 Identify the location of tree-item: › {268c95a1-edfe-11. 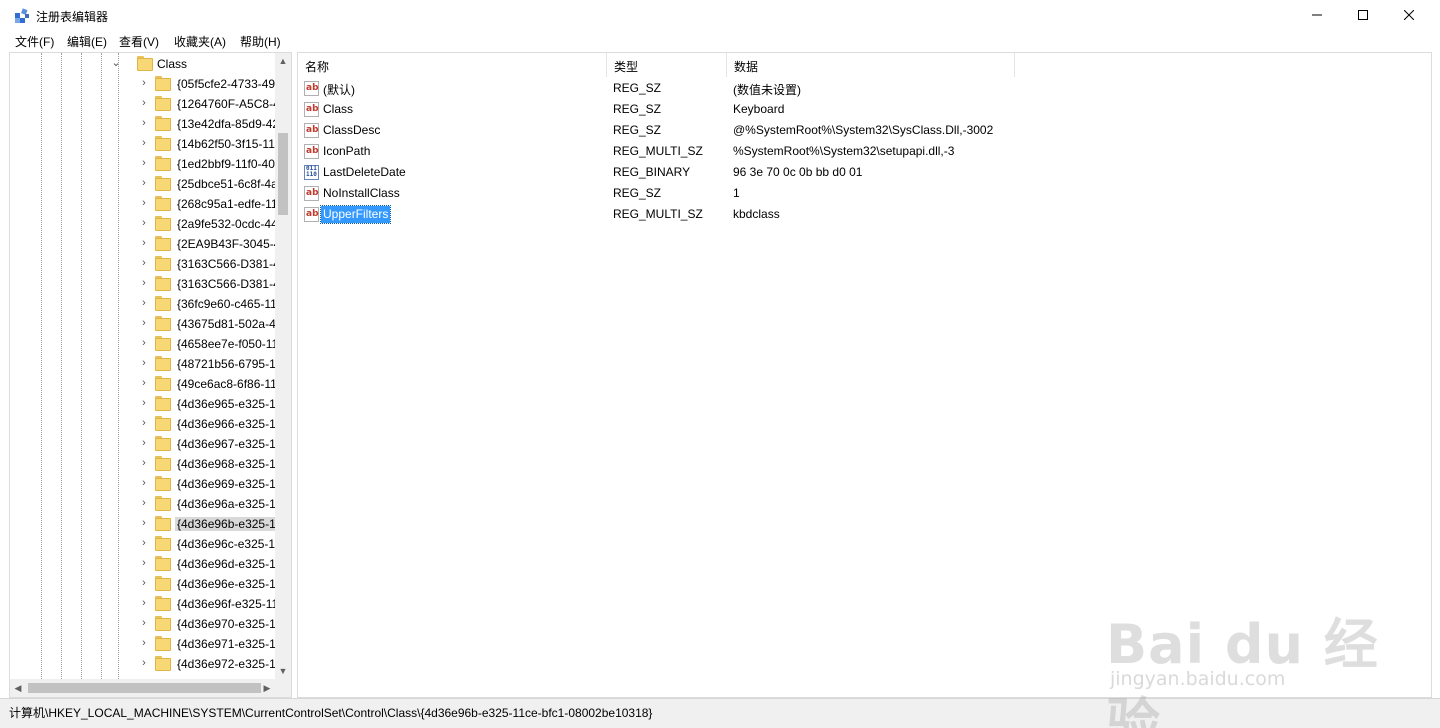
(143, 204).